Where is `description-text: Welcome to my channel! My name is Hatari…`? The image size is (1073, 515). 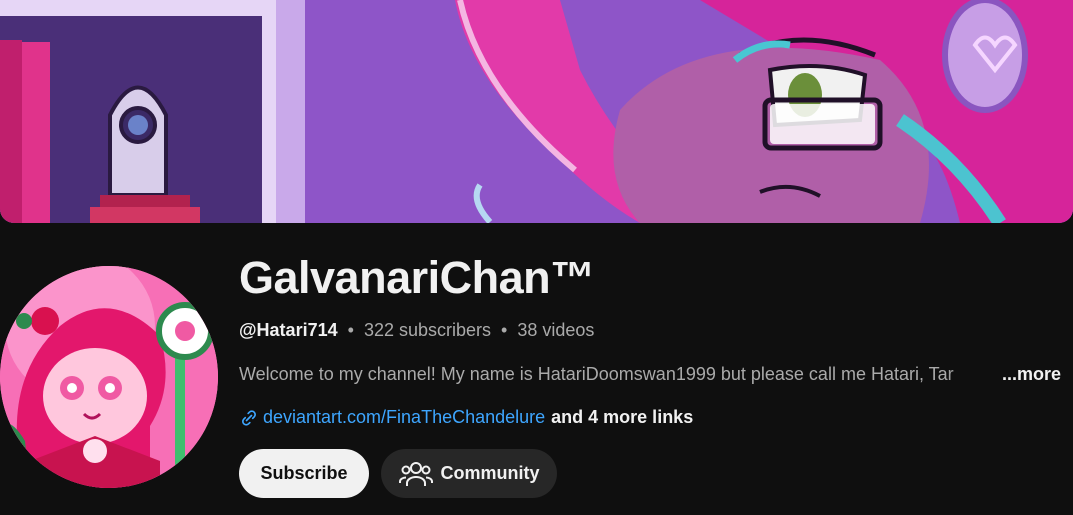
description-text: Welcome to my channel! My name is Hatari… is located at coordinates (596, 374).